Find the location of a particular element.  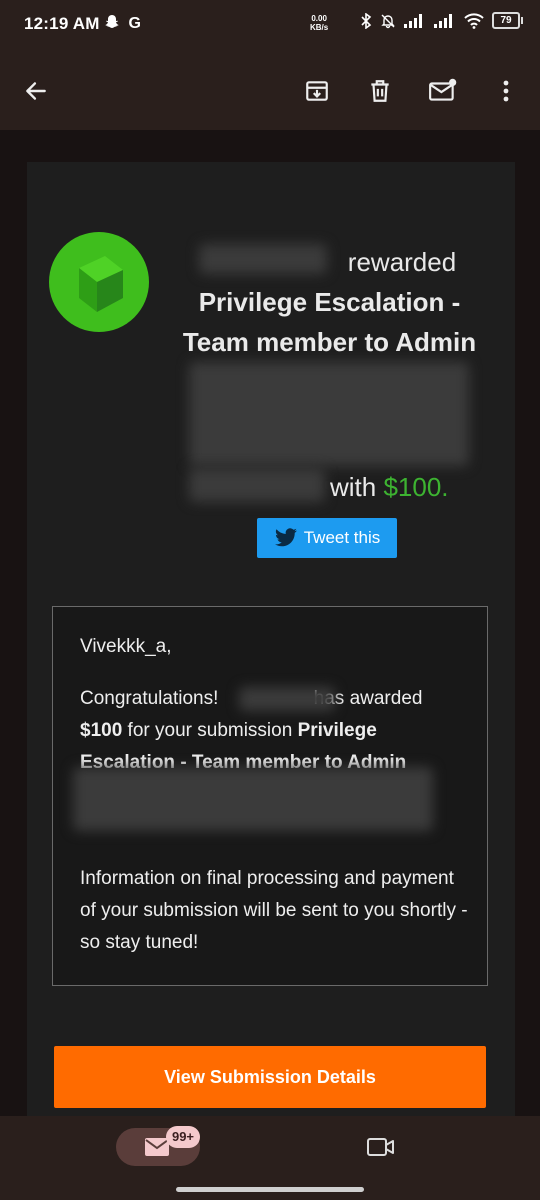

avatar is located at coordinates (99, 282).